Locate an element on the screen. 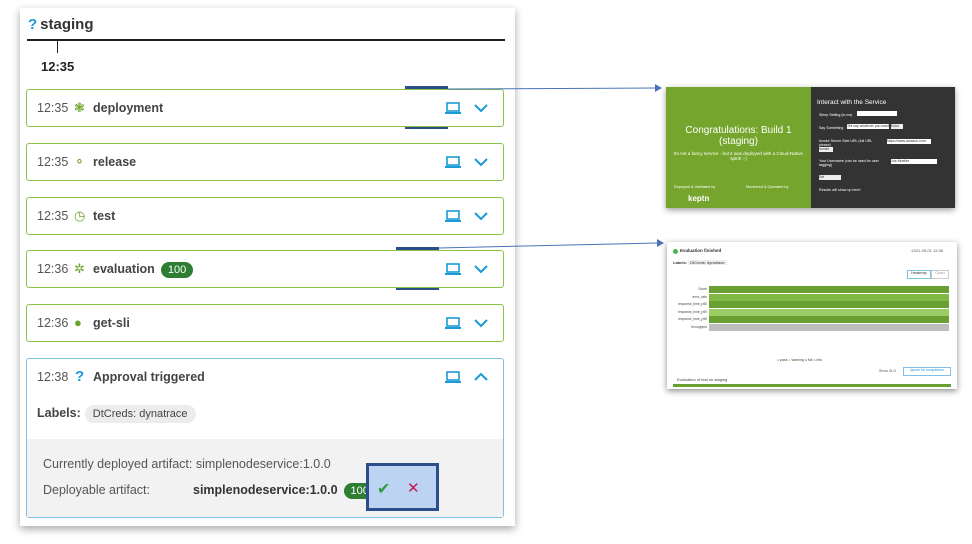 The height and width of the screenshot is (544, 972). pass-dot is located at coordinates (675, 251).